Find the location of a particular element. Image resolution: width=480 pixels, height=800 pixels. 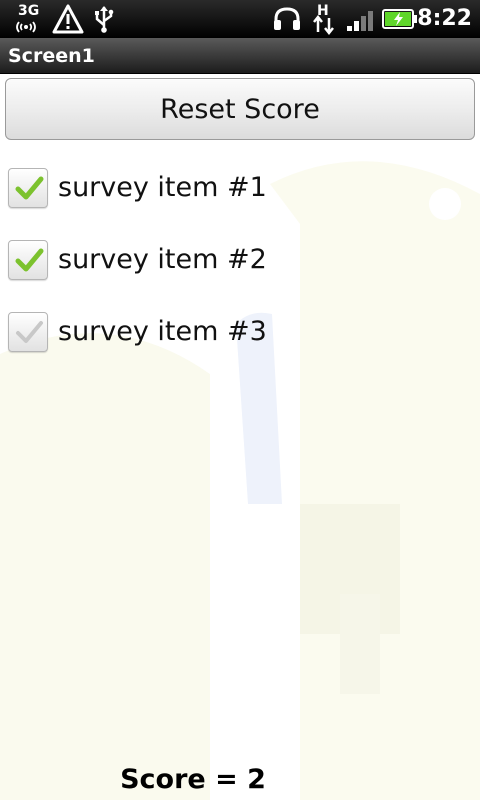

hsdpa-data-icon: H is located at coordinates (324, 21).